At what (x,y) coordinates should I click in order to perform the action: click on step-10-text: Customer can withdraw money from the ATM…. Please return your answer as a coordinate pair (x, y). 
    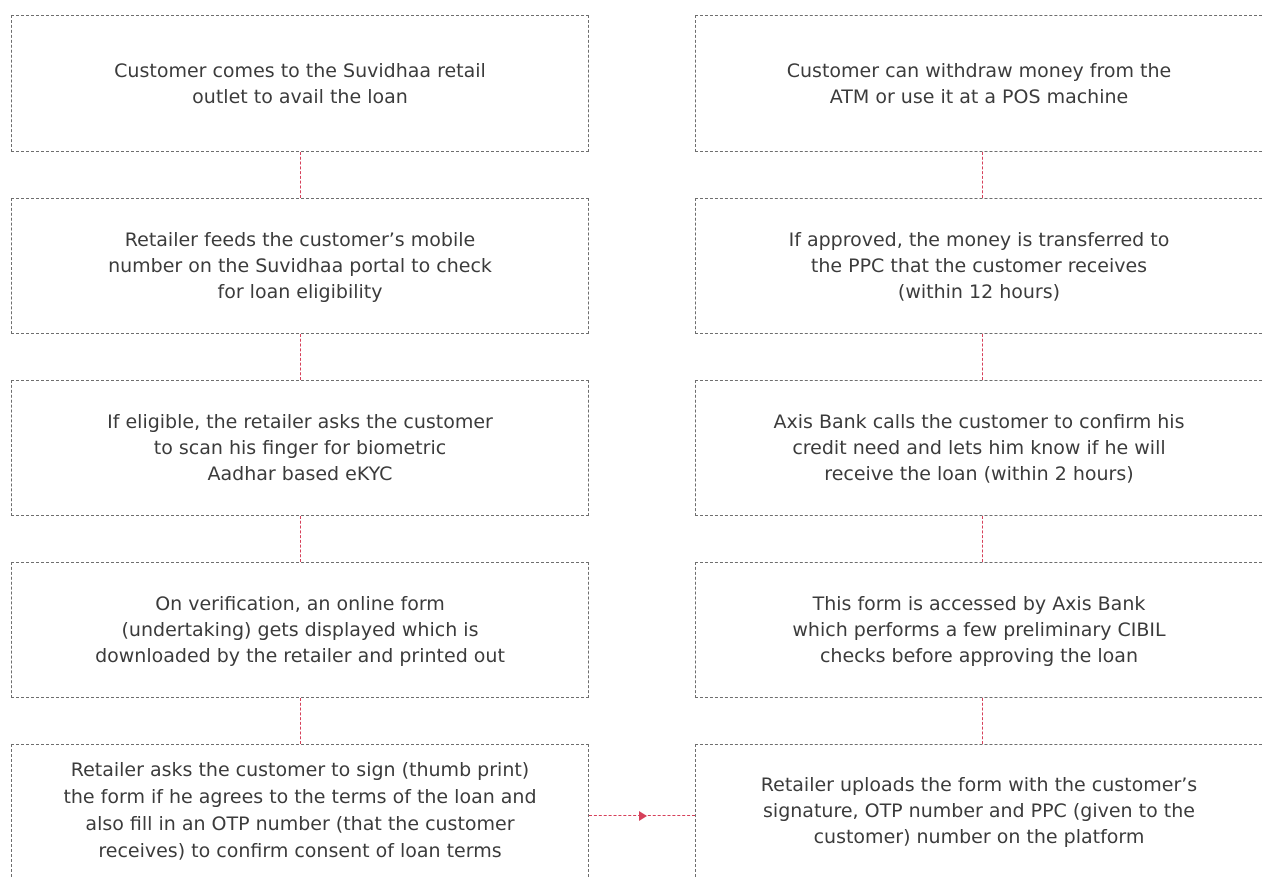
    Looking at the image, I should click on (979, 83).